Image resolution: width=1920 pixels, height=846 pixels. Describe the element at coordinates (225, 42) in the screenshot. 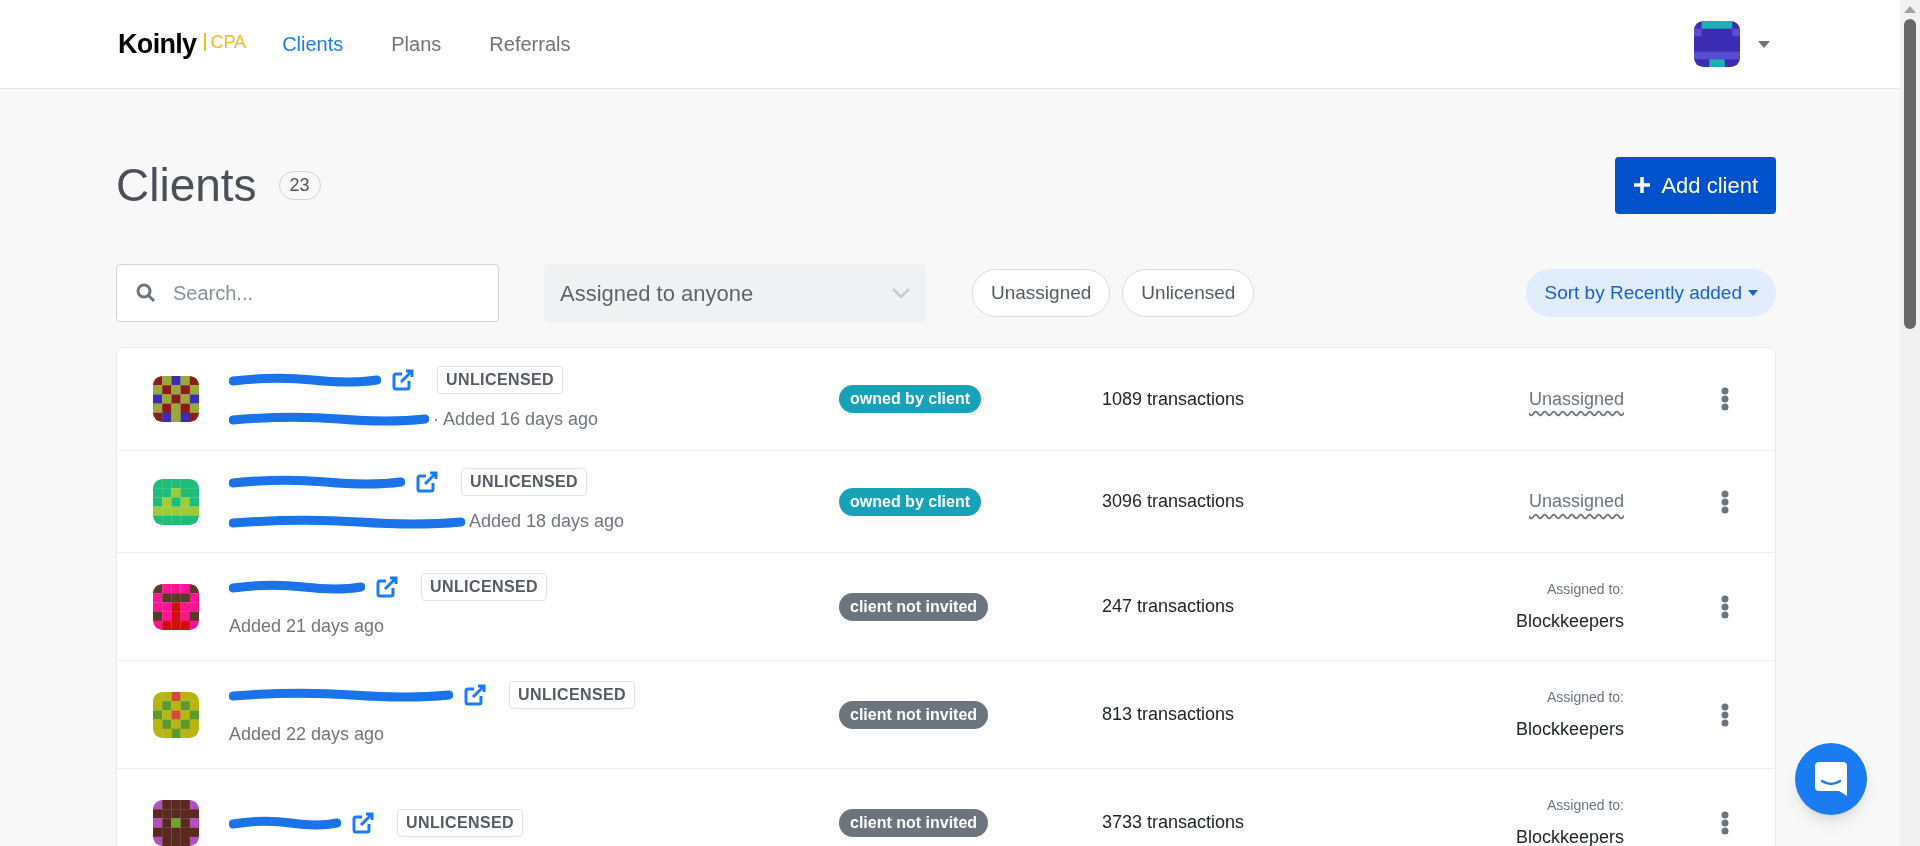

I see `logo-suffix: CPA` at that location.